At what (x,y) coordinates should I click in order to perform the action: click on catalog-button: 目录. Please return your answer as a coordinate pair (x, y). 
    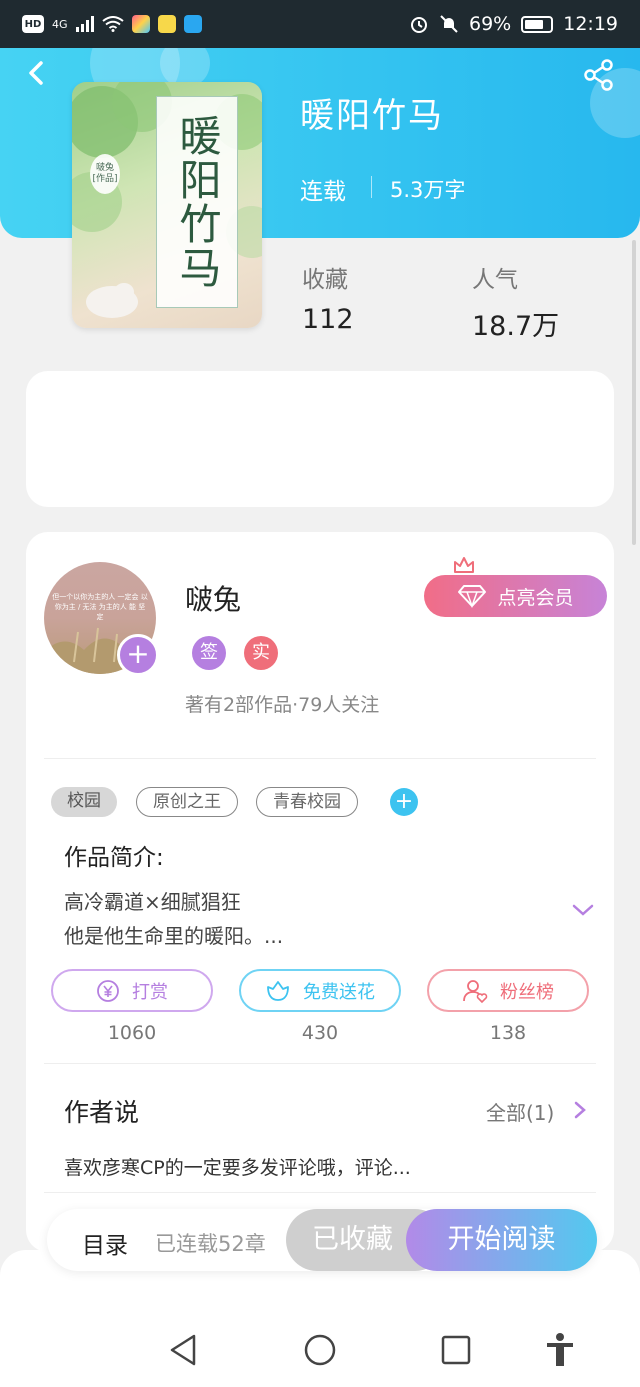
    Looking at the image, I should click on (105, 1243).